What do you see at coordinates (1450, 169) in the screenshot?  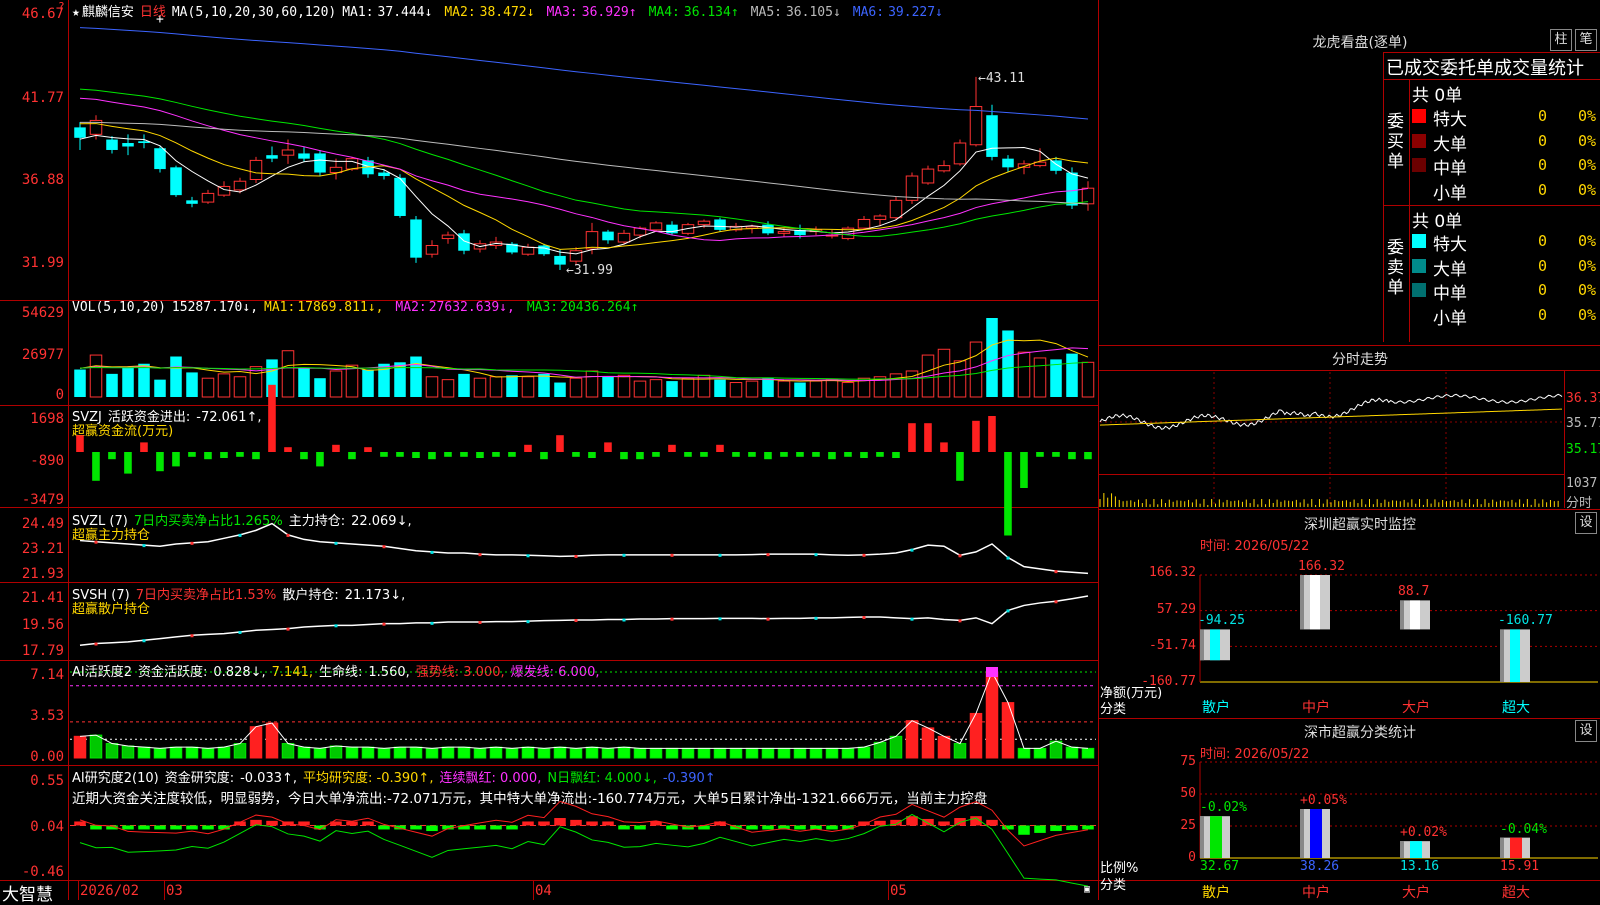 I see `buy-row-name-2: 中单` at bounding box center [1450, 169].